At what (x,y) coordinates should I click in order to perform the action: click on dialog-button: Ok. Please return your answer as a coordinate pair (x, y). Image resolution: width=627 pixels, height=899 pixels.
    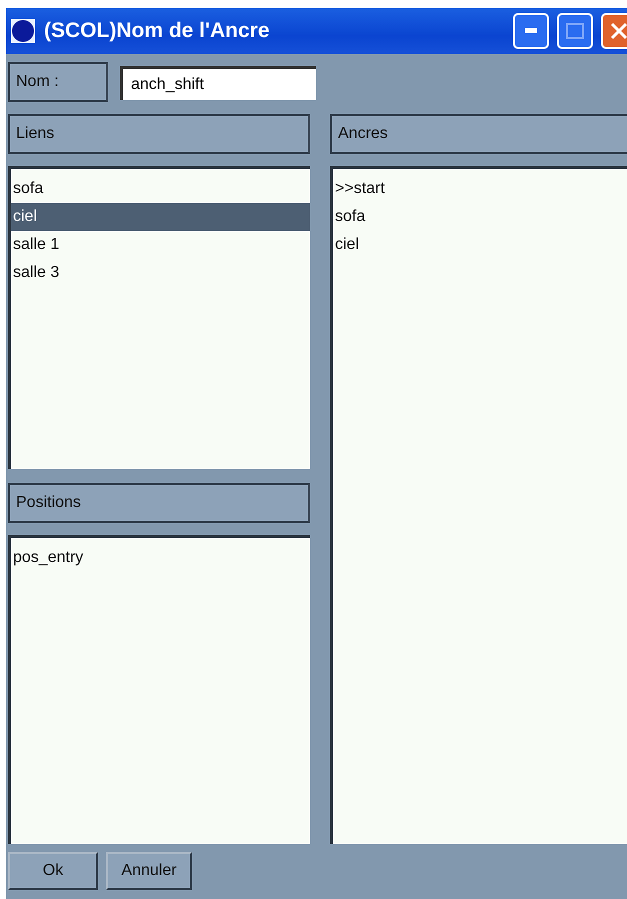
    Looking at the image, I should click on (53, 871).